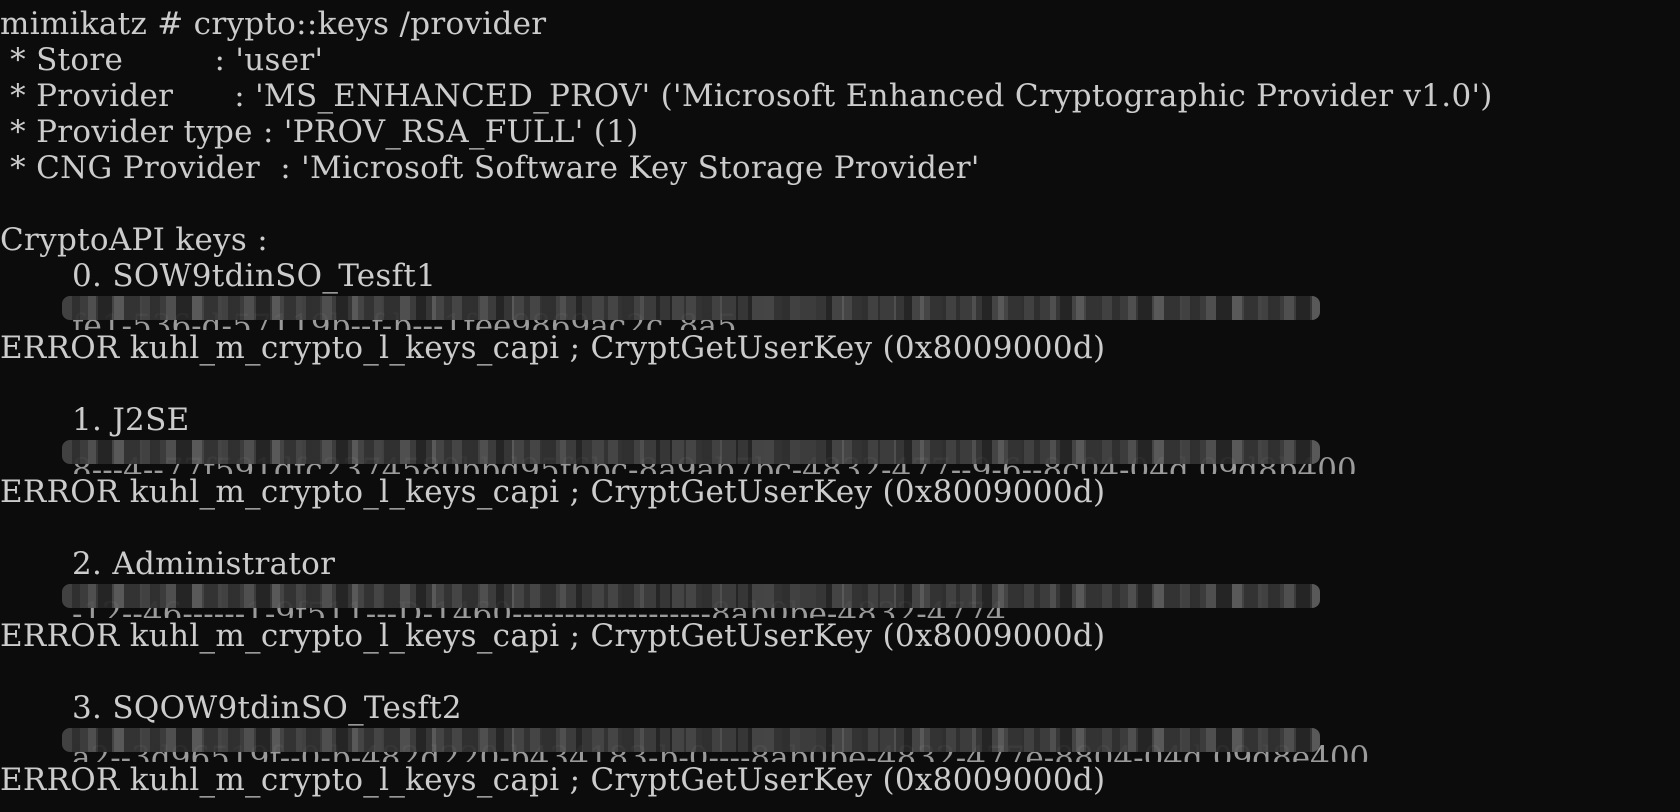  What do you see at coordinates (254, 276) in the screenshot?
I see `key-entry-label: 0. SOW9tdinSO_Tesft1` at bounding box center [254, 276].